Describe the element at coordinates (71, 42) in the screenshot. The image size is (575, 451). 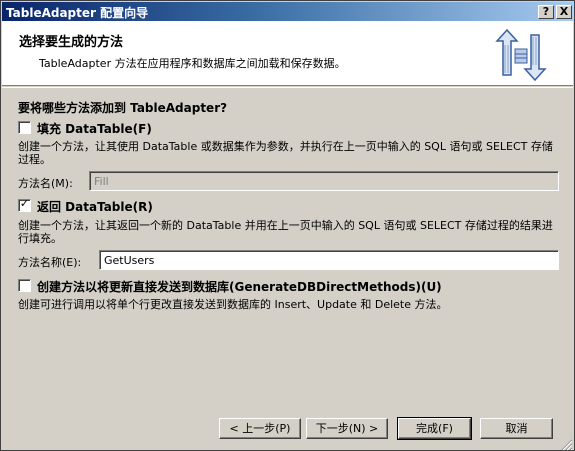
I see `page-title: 选择要生成的方法` at that location.